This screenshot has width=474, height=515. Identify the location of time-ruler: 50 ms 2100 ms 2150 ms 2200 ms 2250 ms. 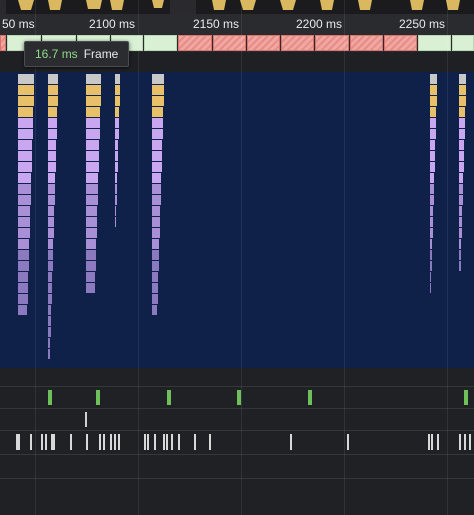
(237, 24).